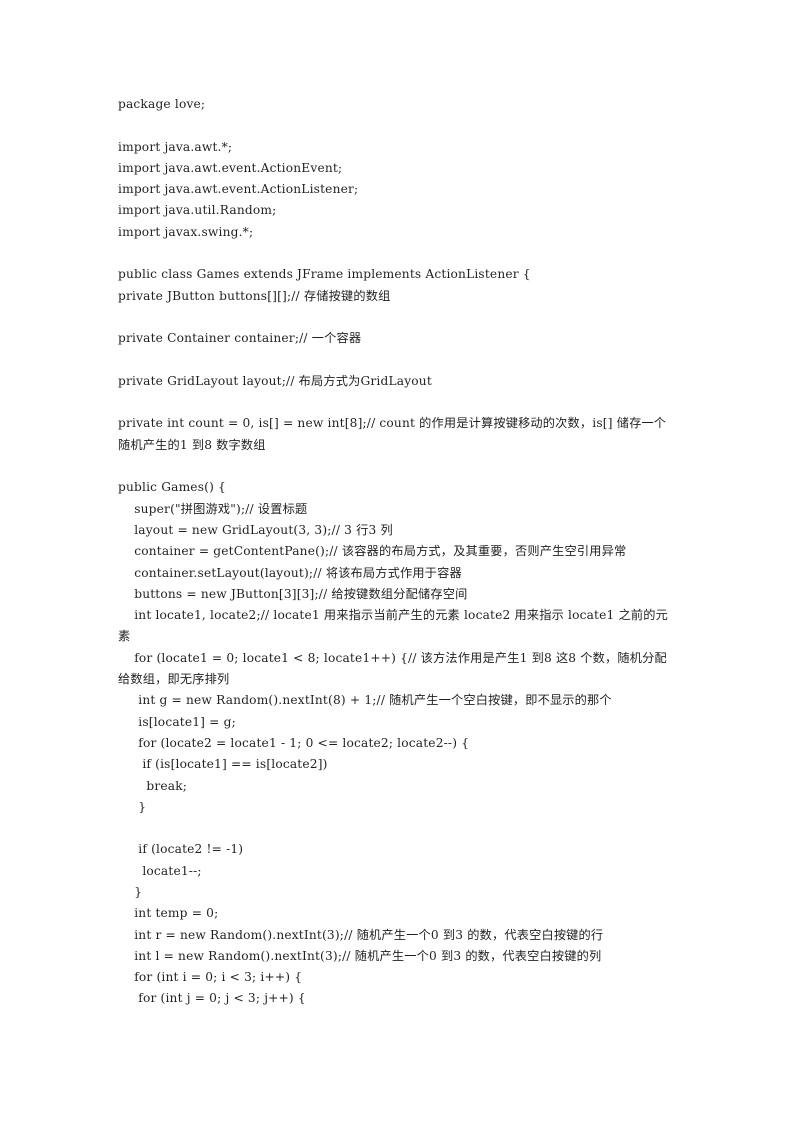  Describe the element at coordinates (160, 870) in the screenshot. I see `code-line: locate1--;` at that location.